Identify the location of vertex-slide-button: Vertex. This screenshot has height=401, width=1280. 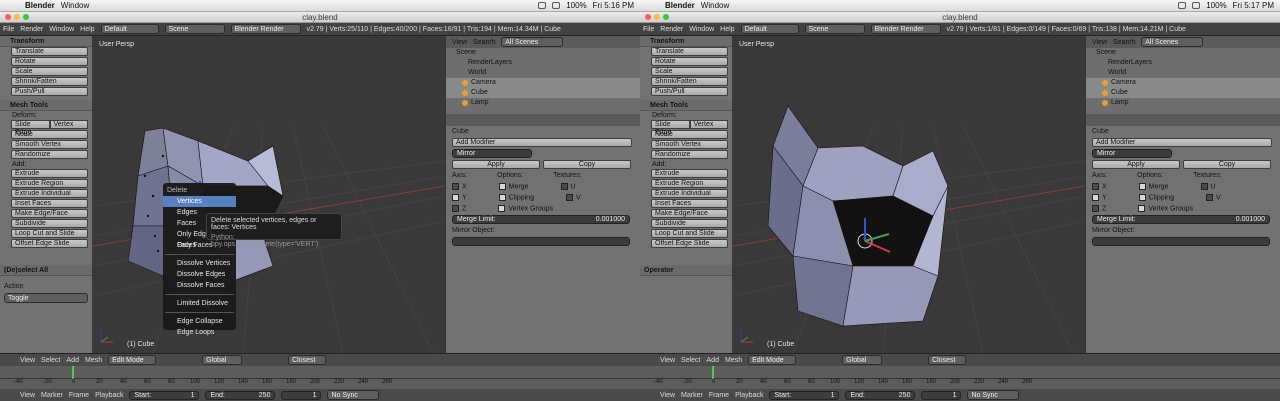
(68, 124).